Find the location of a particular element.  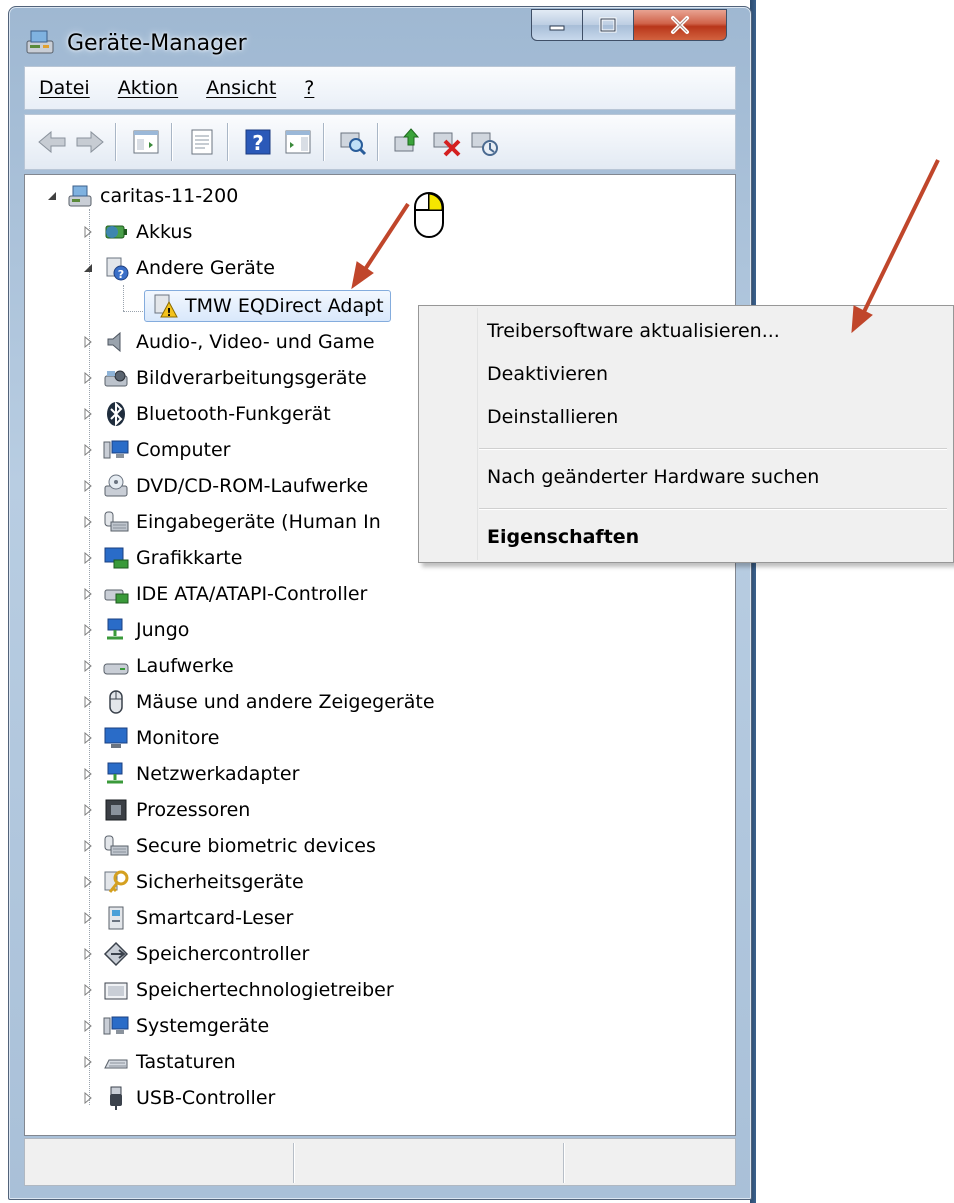

tree-item-usb-controller: USB-Controller is located at coordinates (177, 1098).